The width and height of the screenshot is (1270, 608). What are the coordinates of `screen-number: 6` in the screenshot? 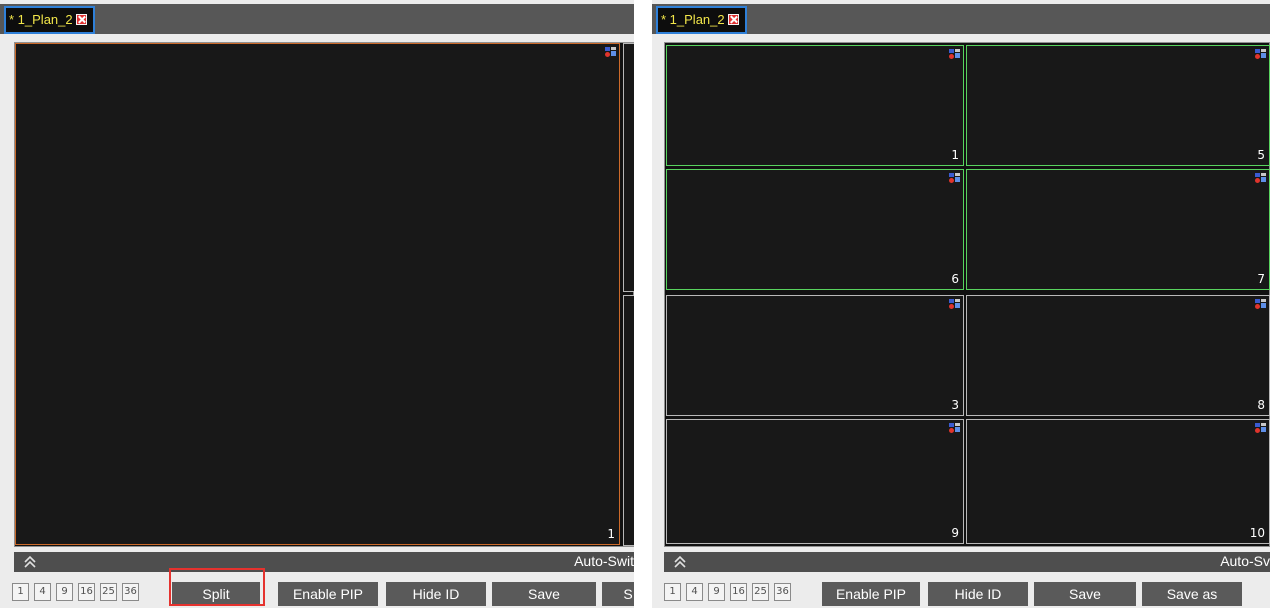 It's located at (955, 279).